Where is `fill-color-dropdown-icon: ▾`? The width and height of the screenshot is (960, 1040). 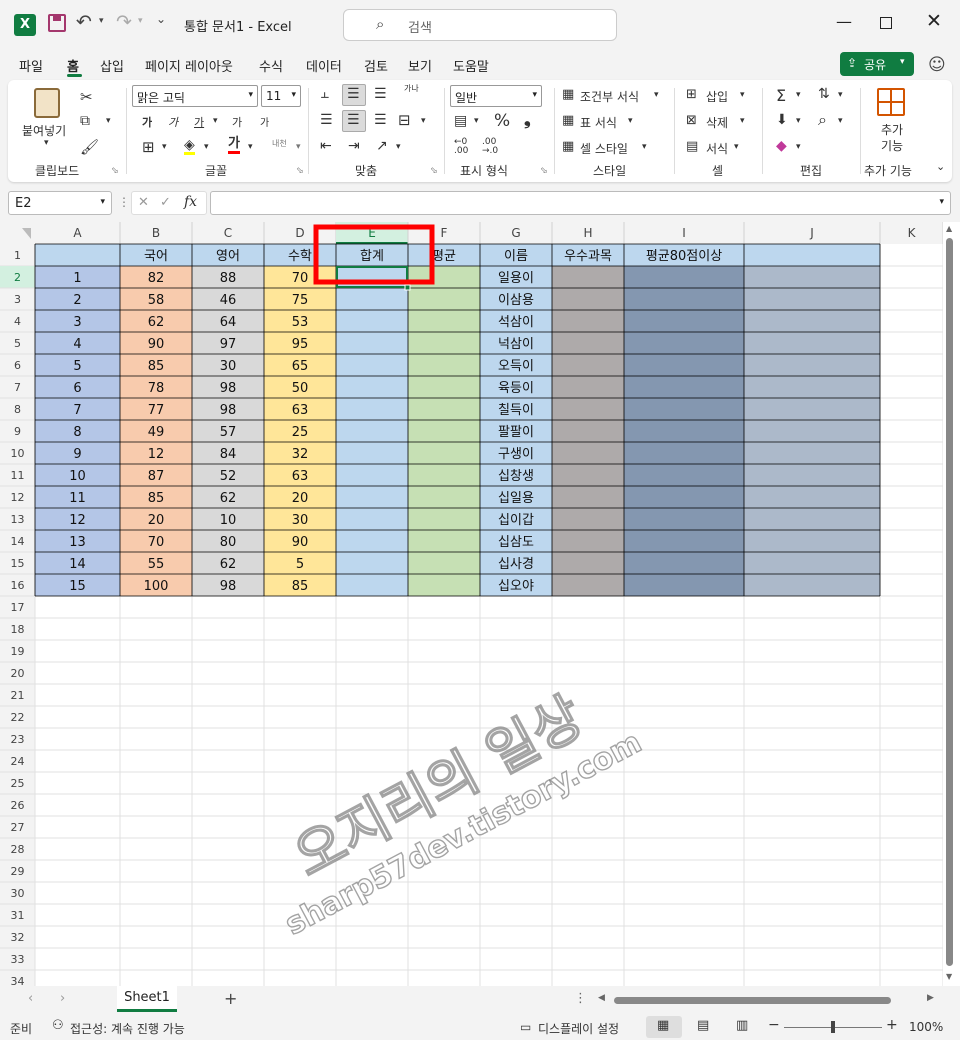
fill-color-dropdown-icon: ▾ is located at coordinates (206, 147).